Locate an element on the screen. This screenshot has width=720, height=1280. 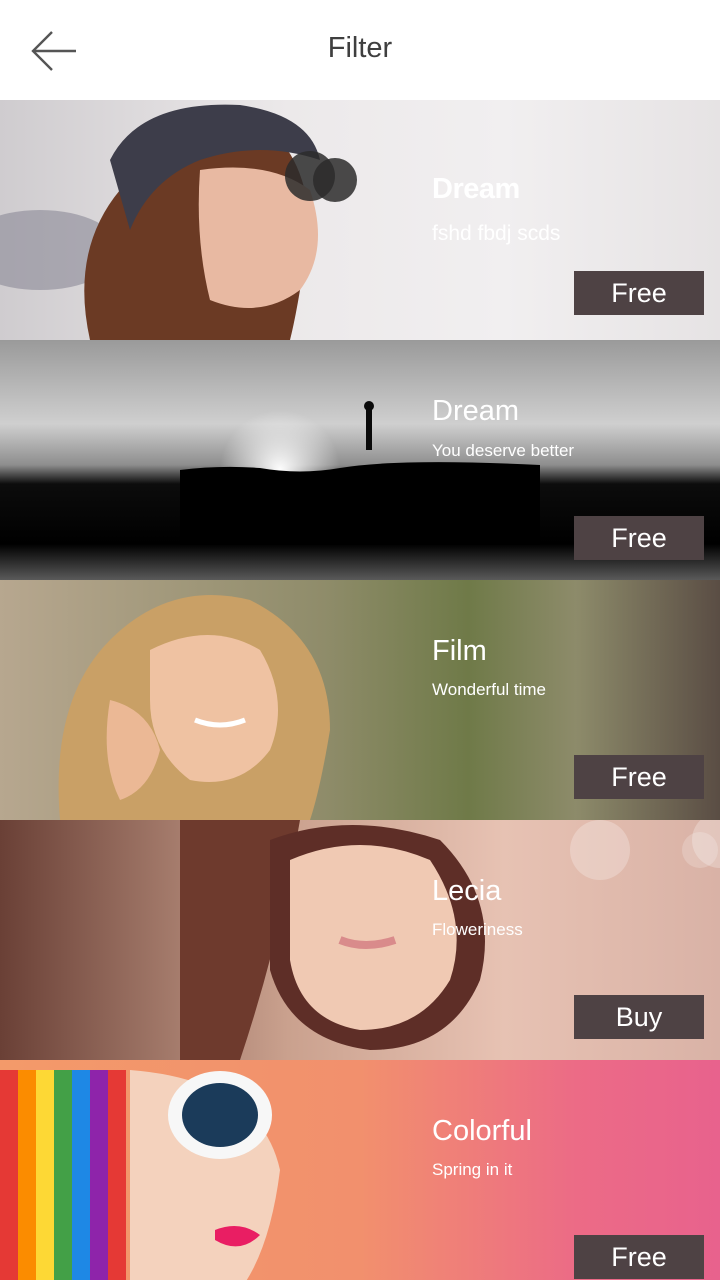
page-title: Filter is located at coordinates (360, 48).